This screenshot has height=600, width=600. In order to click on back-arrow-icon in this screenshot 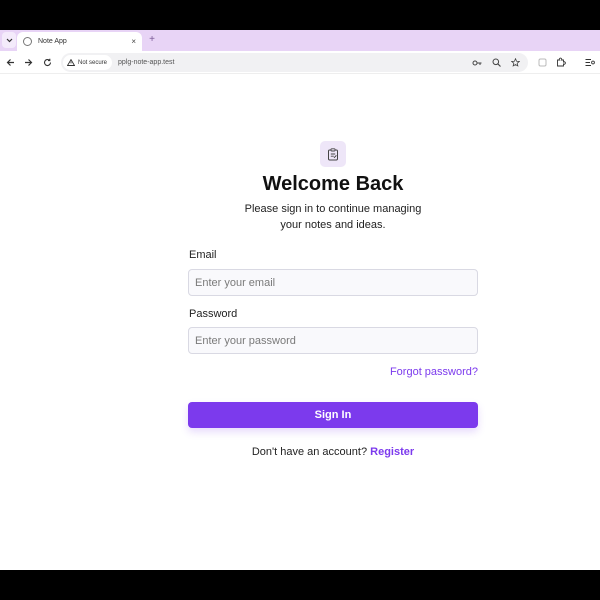, I will do `click(10, 62)`.